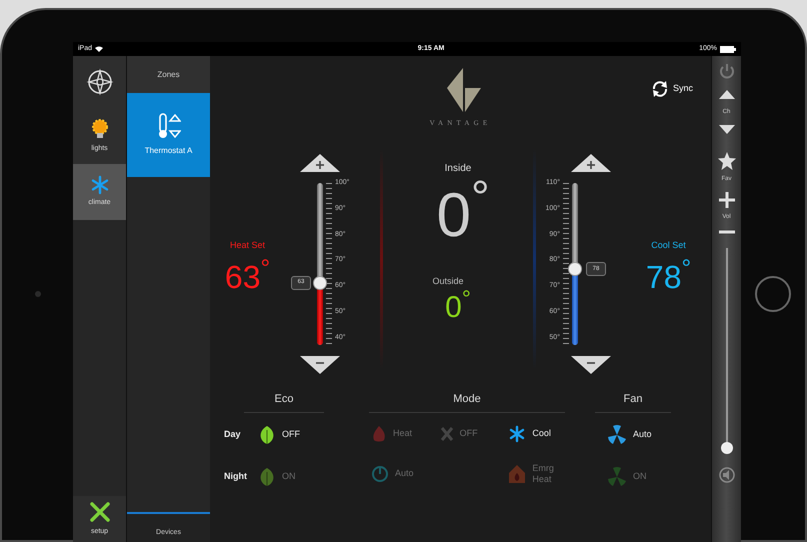 Image resolution: width=807 pixels, height=542 pixels. I want to click on row-label: Day, so click(233, 434).